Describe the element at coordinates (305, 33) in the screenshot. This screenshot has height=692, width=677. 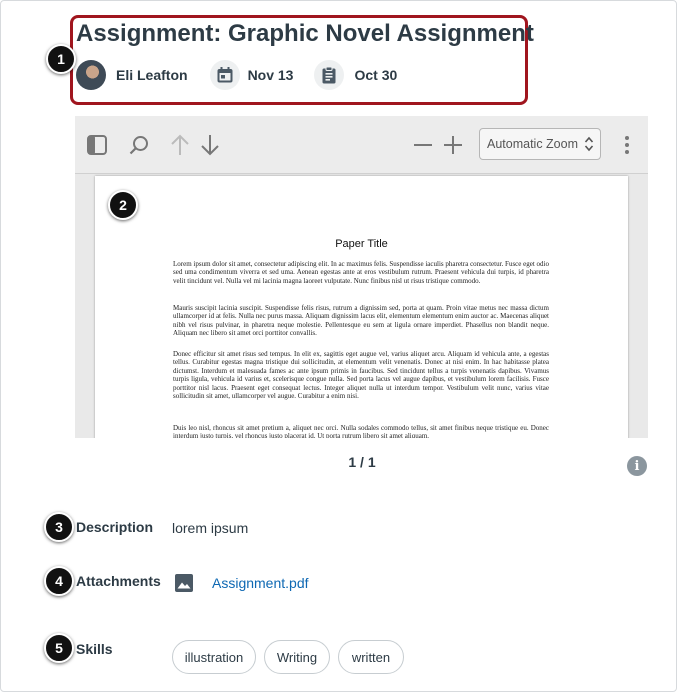
I see `page-title: Assignment: Graphic Novel Assignment` at that location.